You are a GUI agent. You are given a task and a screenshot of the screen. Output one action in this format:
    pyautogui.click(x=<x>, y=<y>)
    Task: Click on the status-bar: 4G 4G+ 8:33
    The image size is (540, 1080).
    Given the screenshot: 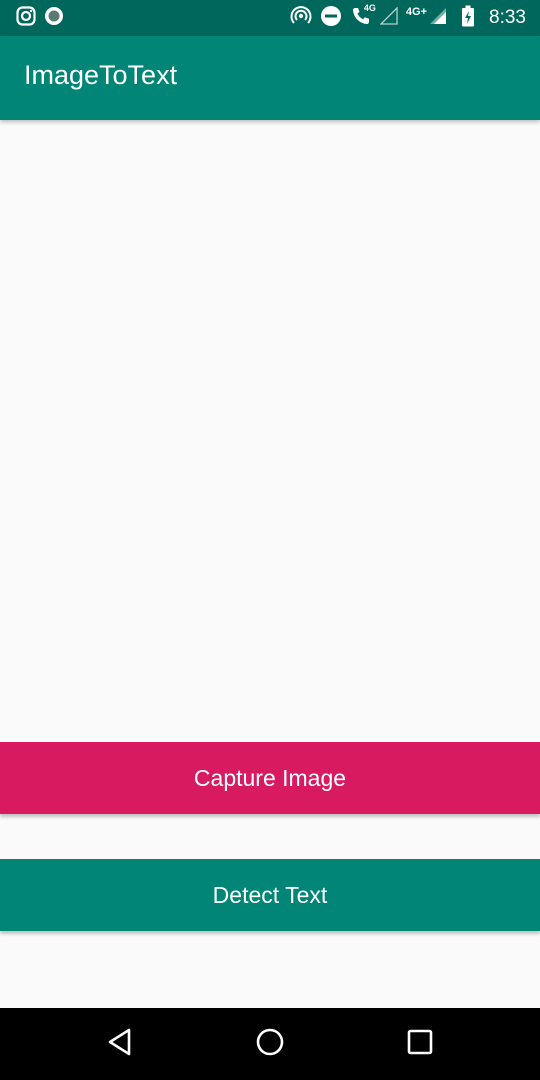 What is the action you would take?
    pyautogui.click(x=270, y=18)
    